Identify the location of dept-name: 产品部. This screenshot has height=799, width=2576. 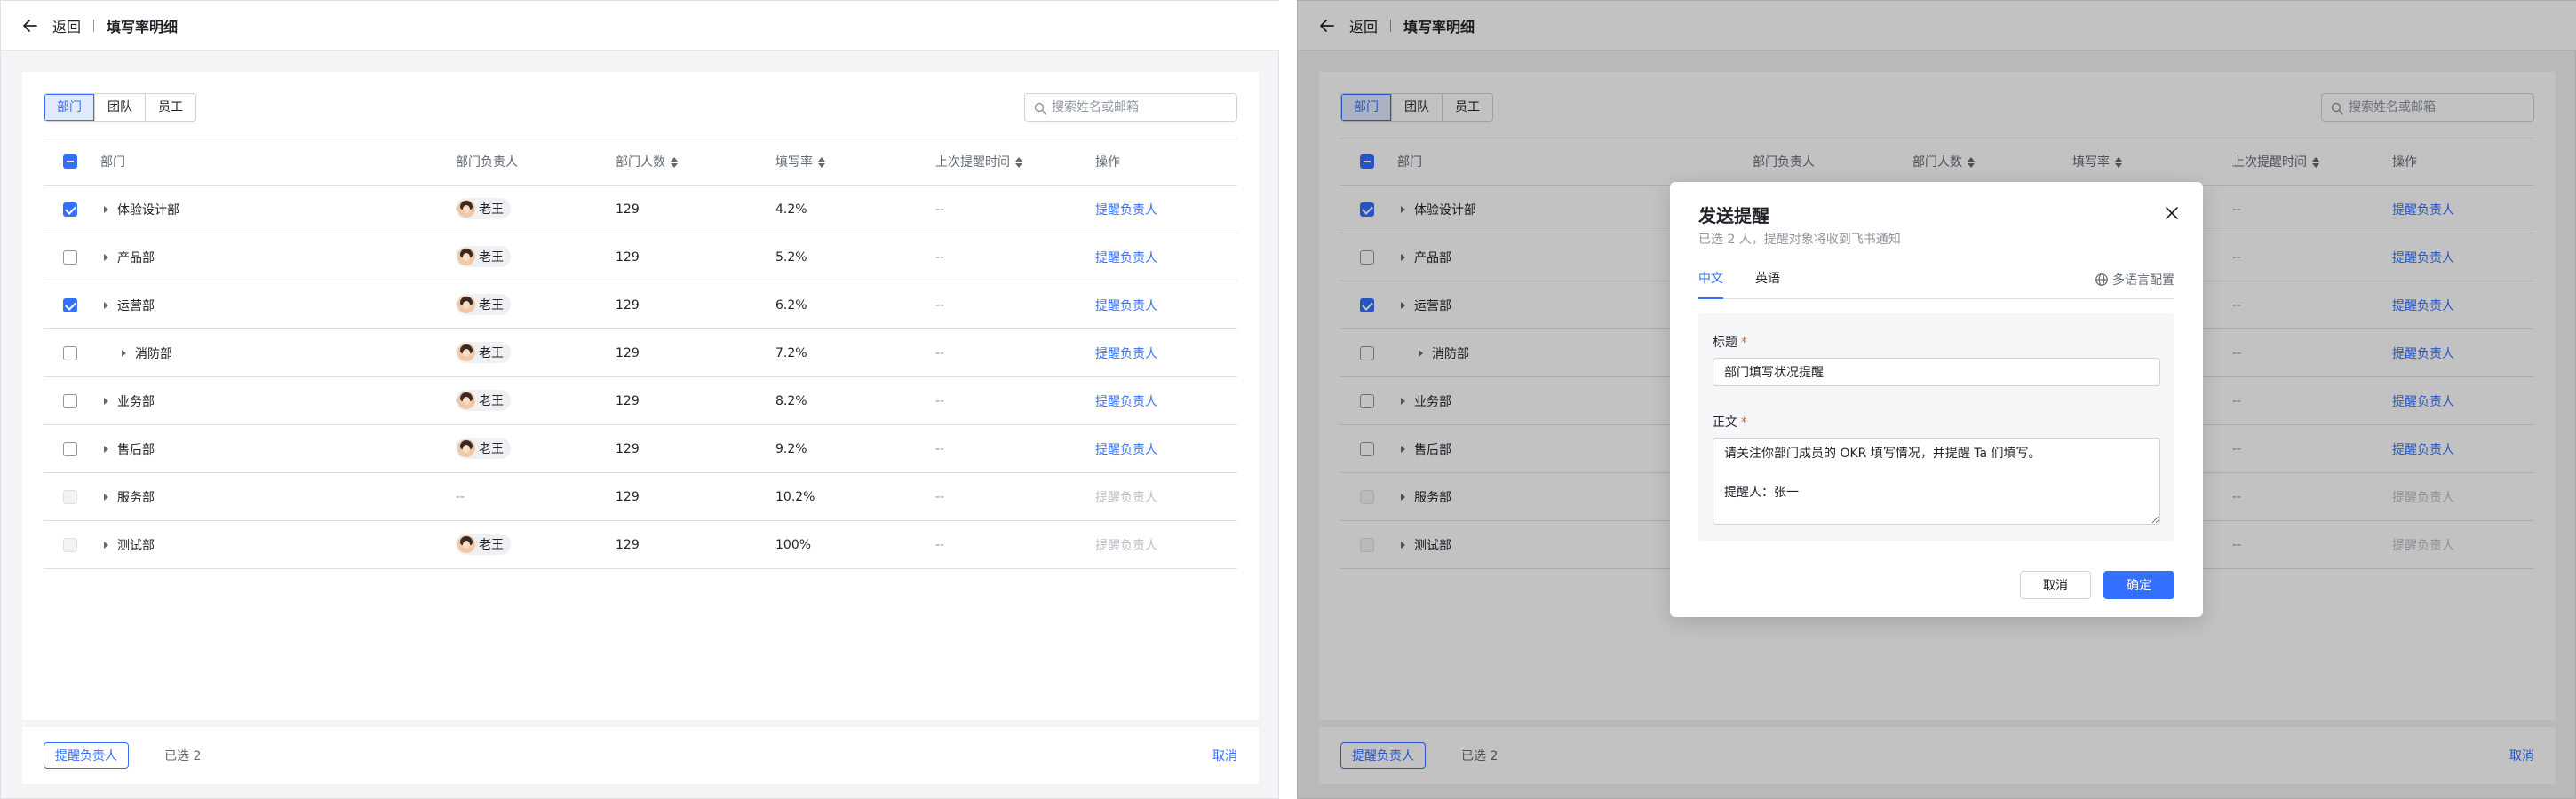
(136, 257).